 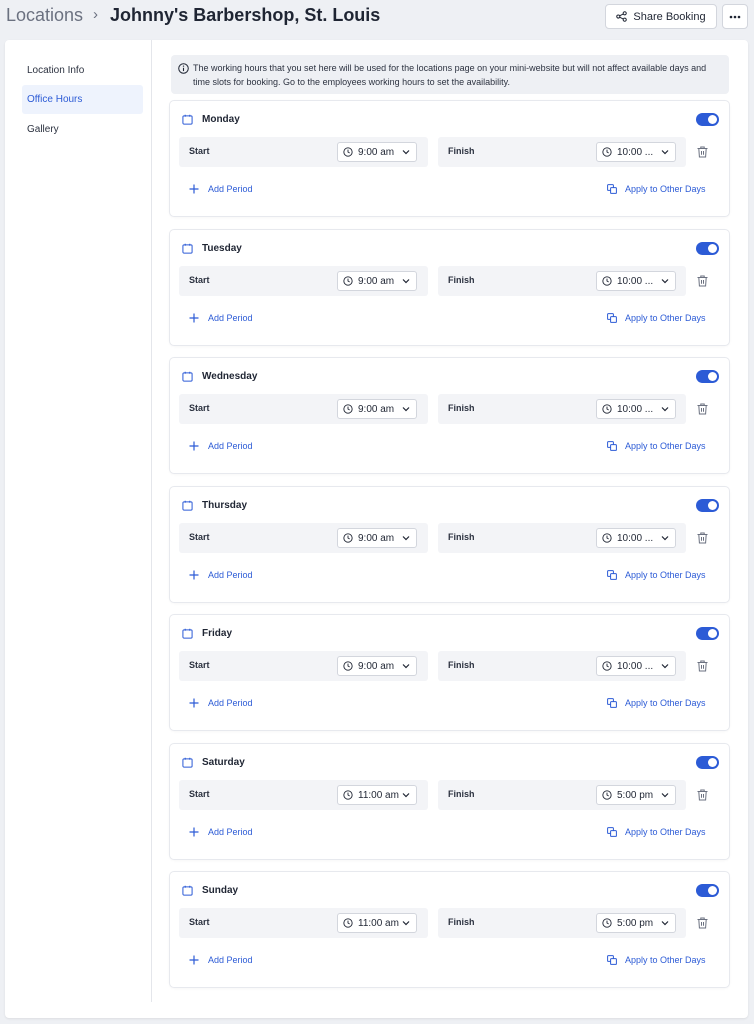 I want to click on sidebar-item-location-info: Location Info, so click(x=82, y=70).